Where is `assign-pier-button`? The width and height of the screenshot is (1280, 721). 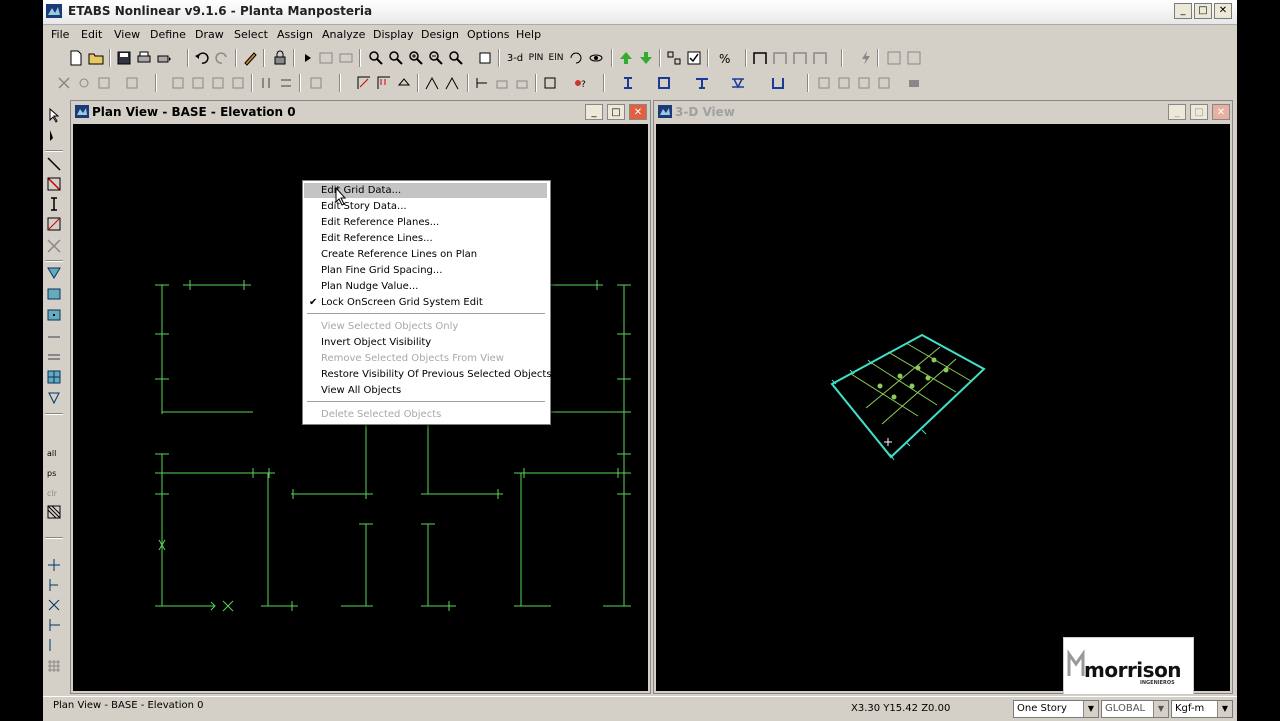 assign-pier-button is located at coordinates (266, 83).